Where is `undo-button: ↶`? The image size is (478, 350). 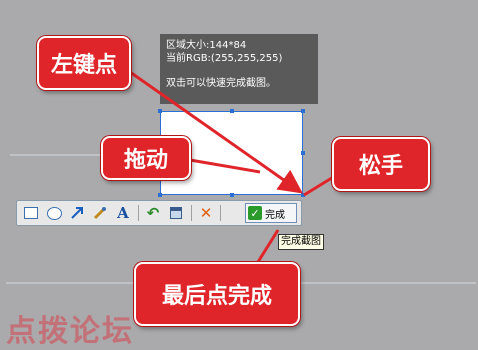 undo-button: ↶ is located at coordinates (153, 213).